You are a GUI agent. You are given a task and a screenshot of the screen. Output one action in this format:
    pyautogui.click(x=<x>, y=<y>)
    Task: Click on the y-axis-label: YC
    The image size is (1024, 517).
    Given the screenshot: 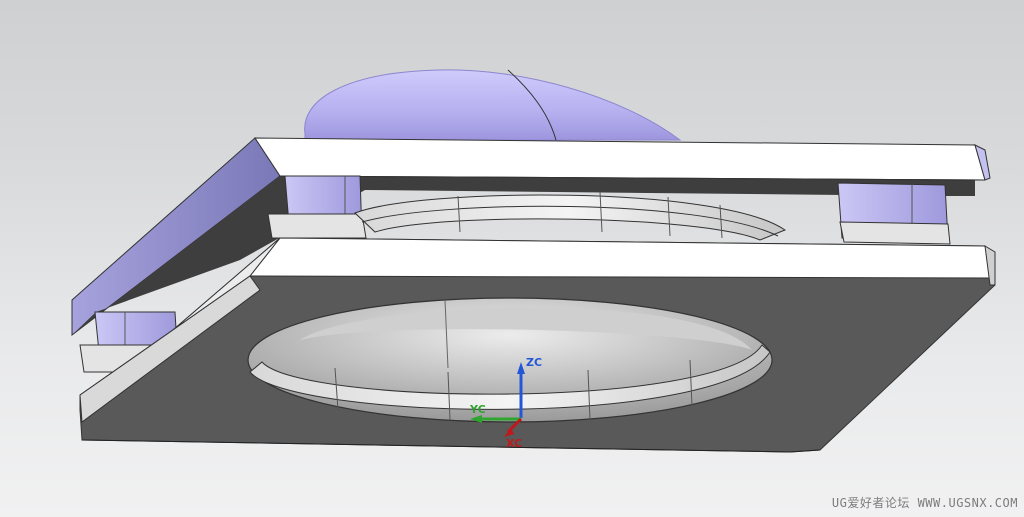 What is the action you would take?
    pyautogui.click(x=477, y=409)
    